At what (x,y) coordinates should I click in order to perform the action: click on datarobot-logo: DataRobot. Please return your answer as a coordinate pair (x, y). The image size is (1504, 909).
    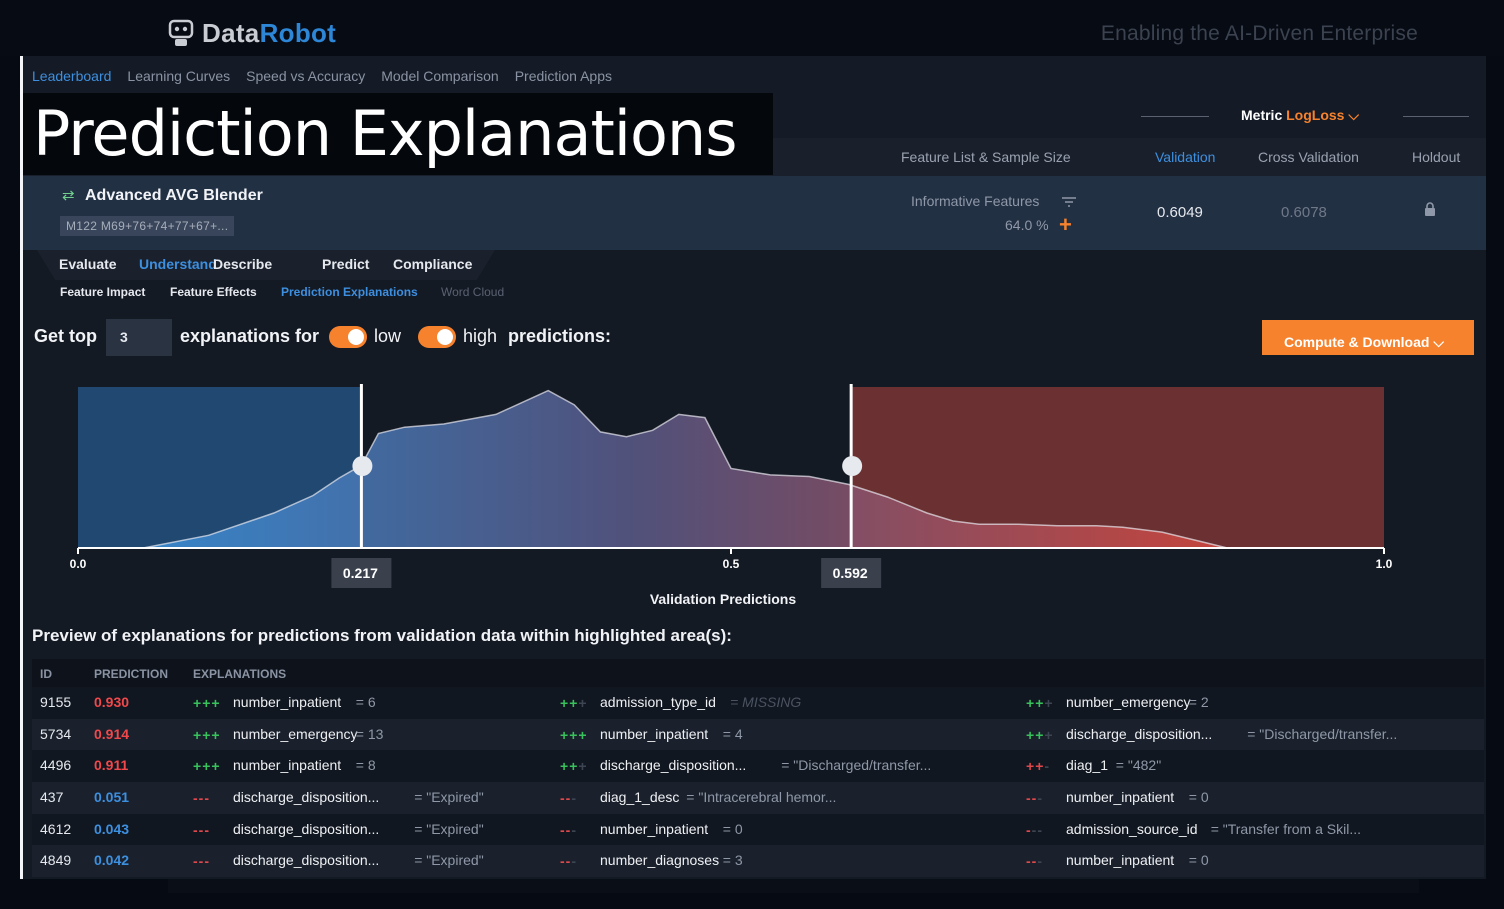
    Looking at the image, I should click on (252, 33).